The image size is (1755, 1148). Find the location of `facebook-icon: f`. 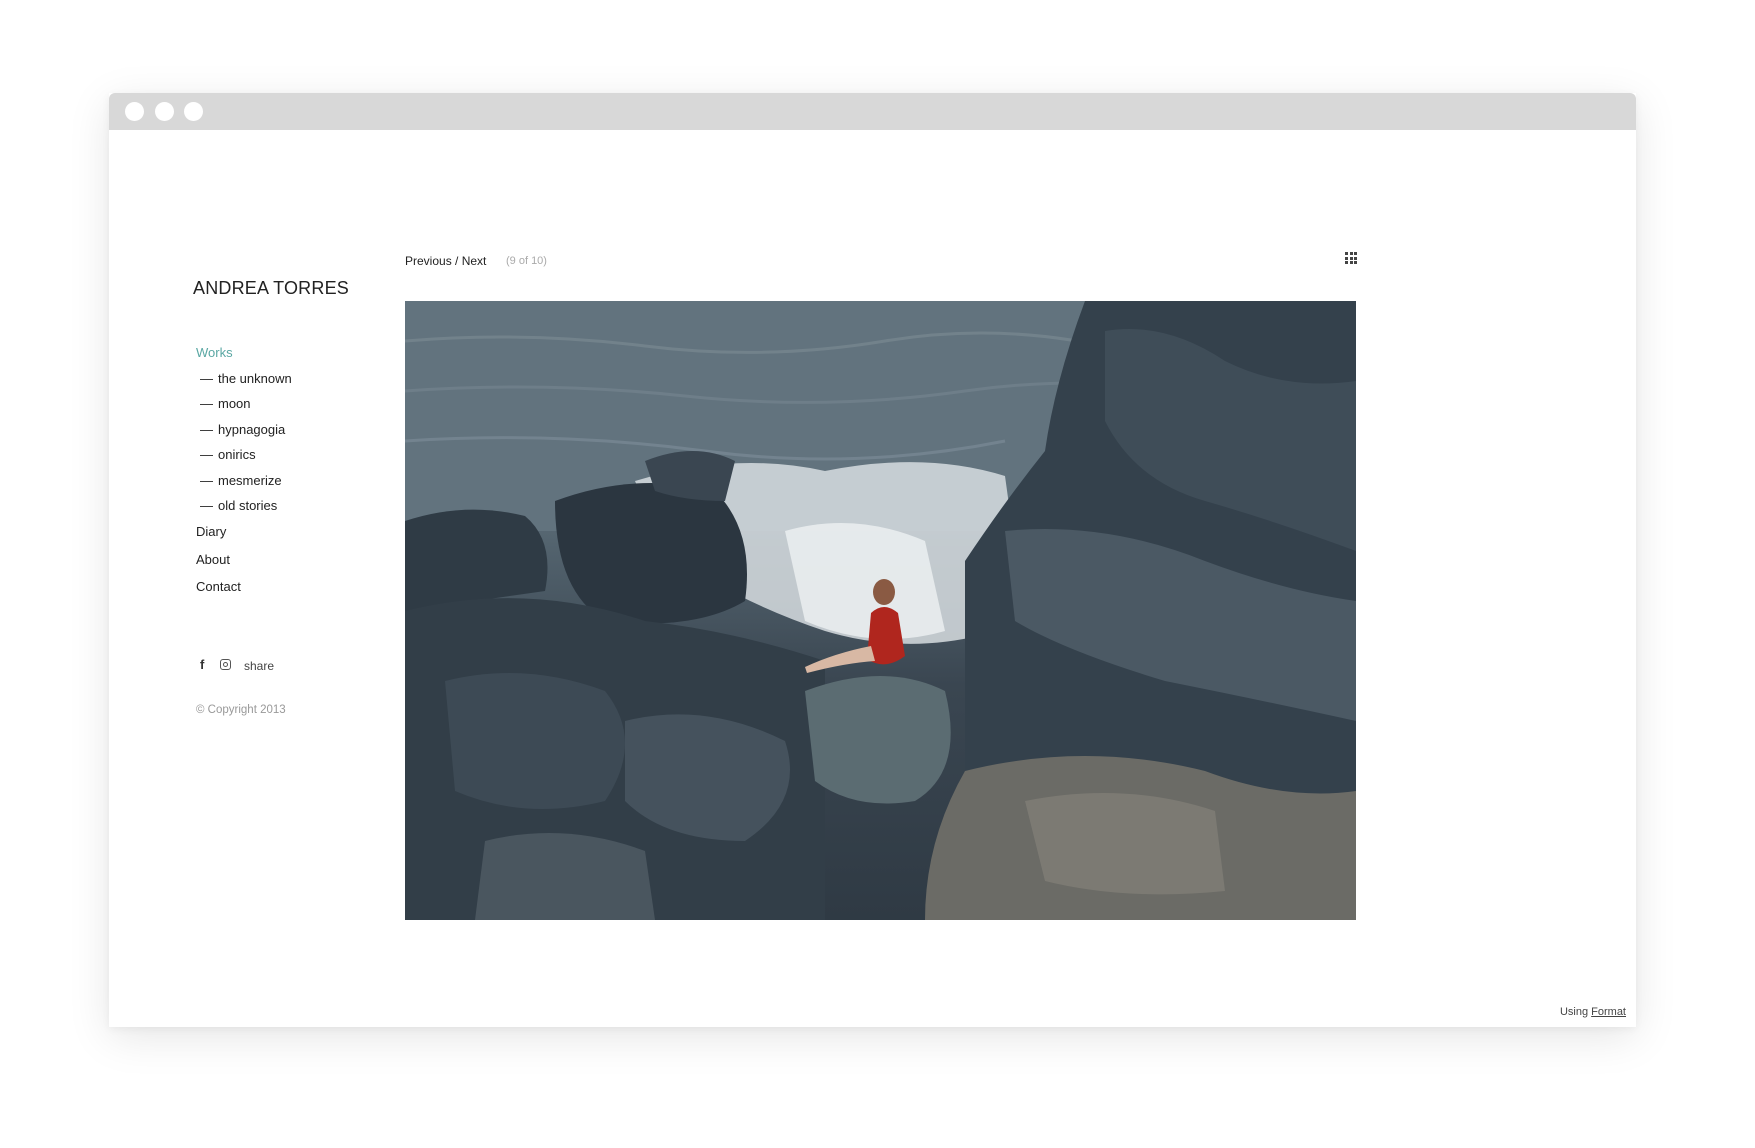

facebook-icon: f is located at coordinates (210, 664).